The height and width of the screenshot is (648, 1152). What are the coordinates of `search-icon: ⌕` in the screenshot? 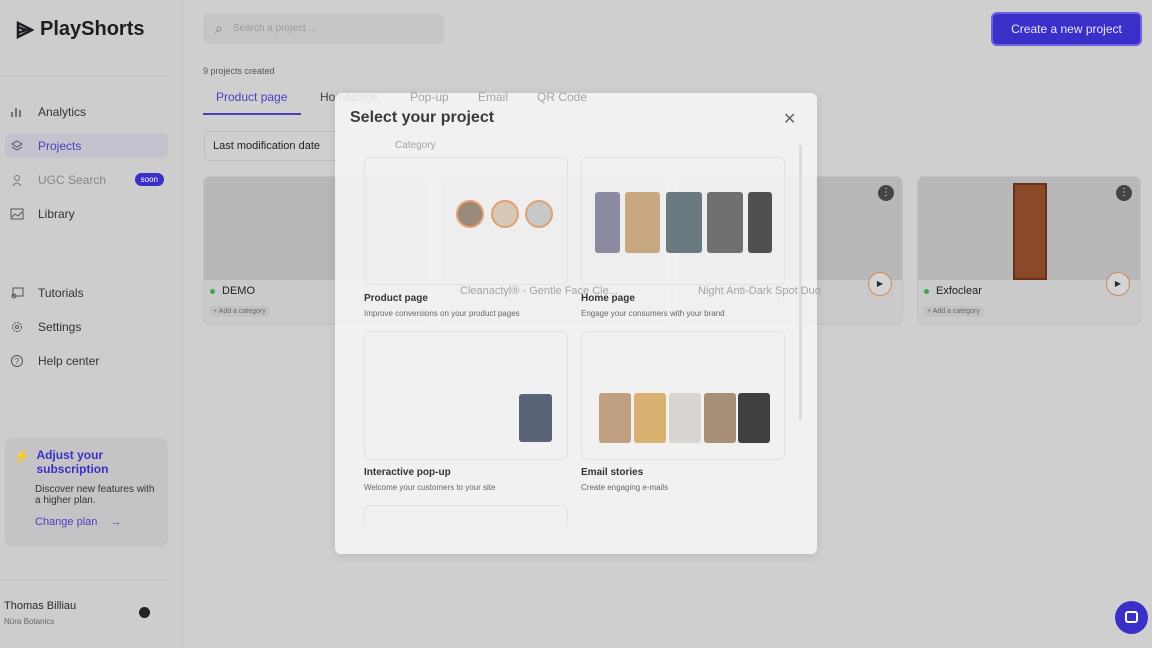 It's located at (219, 28).